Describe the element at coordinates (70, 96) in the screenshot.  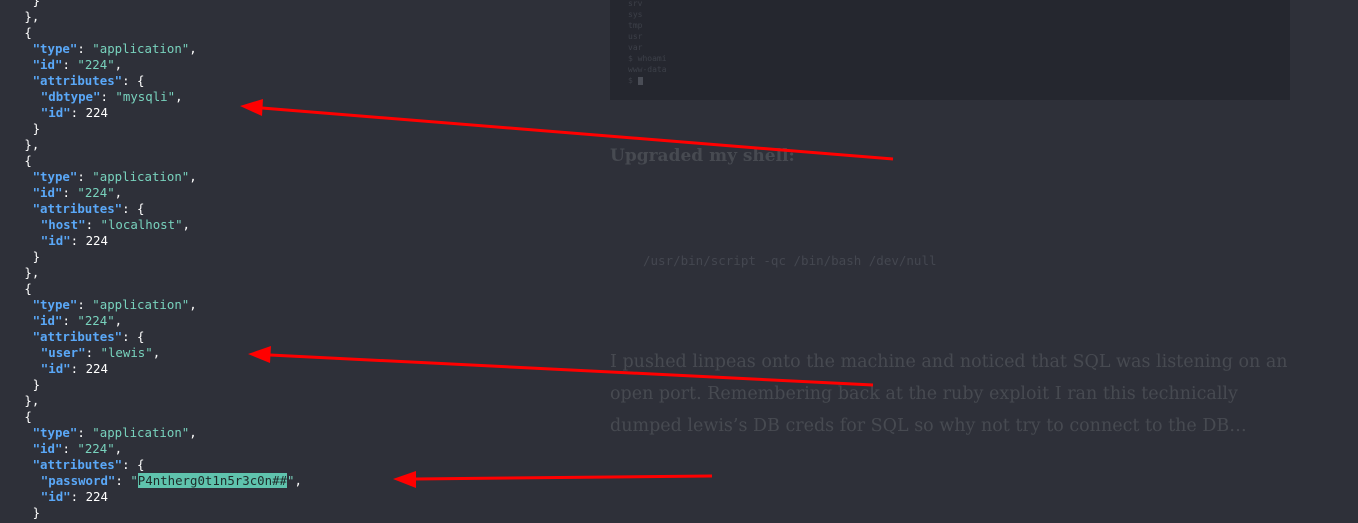
I see `json-key: "dbtype"` at that location.